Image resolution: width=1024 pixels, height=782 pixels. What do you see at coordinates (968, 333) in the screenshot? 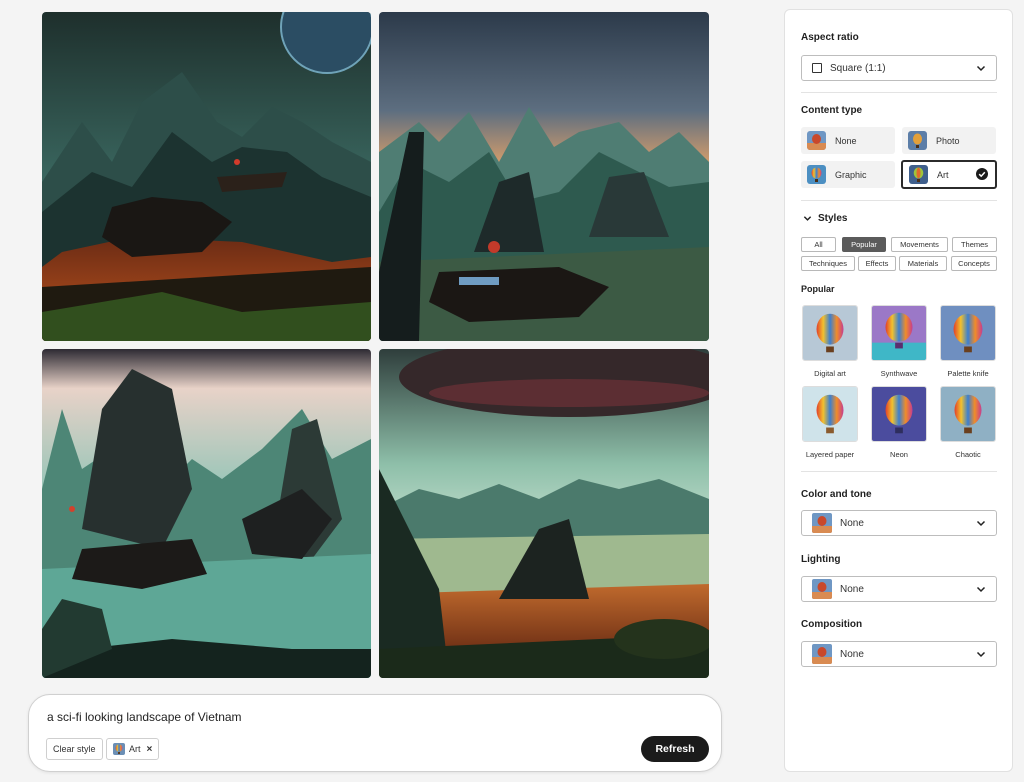
I see `balloon-palette-knife-icon` at bounding box center [968, 333].